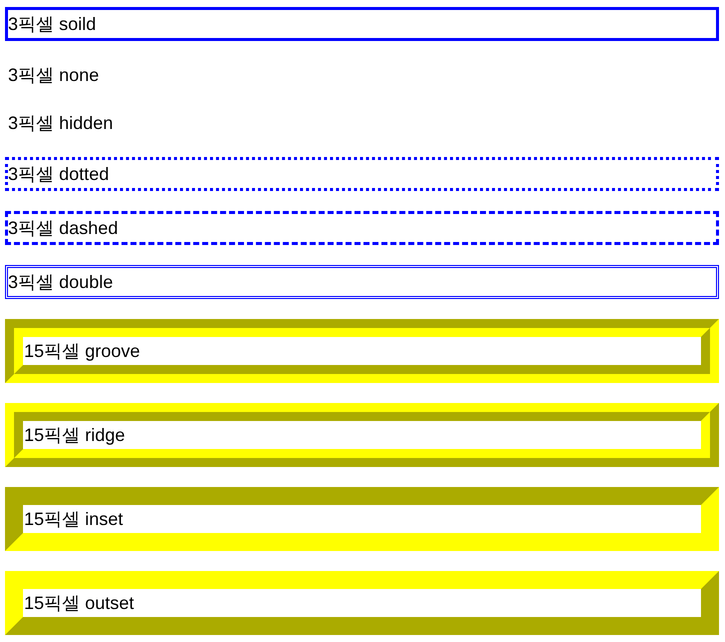 Image resolution: width=725 pixels, height=642 pixels. I want to click on sample-text: 3픽셀 hidden, so click(61, 123).